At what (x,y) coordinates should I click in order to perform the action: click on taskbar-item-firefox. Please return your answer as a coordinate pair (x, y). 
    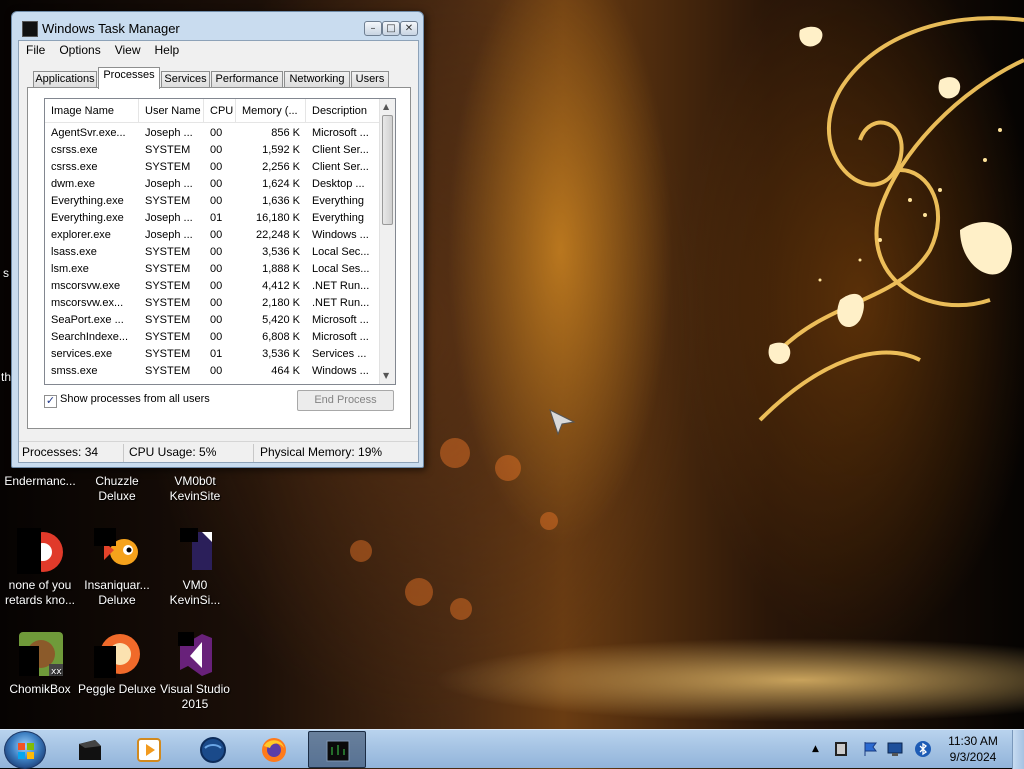
    Looking at the image, I should click on (274, 749).